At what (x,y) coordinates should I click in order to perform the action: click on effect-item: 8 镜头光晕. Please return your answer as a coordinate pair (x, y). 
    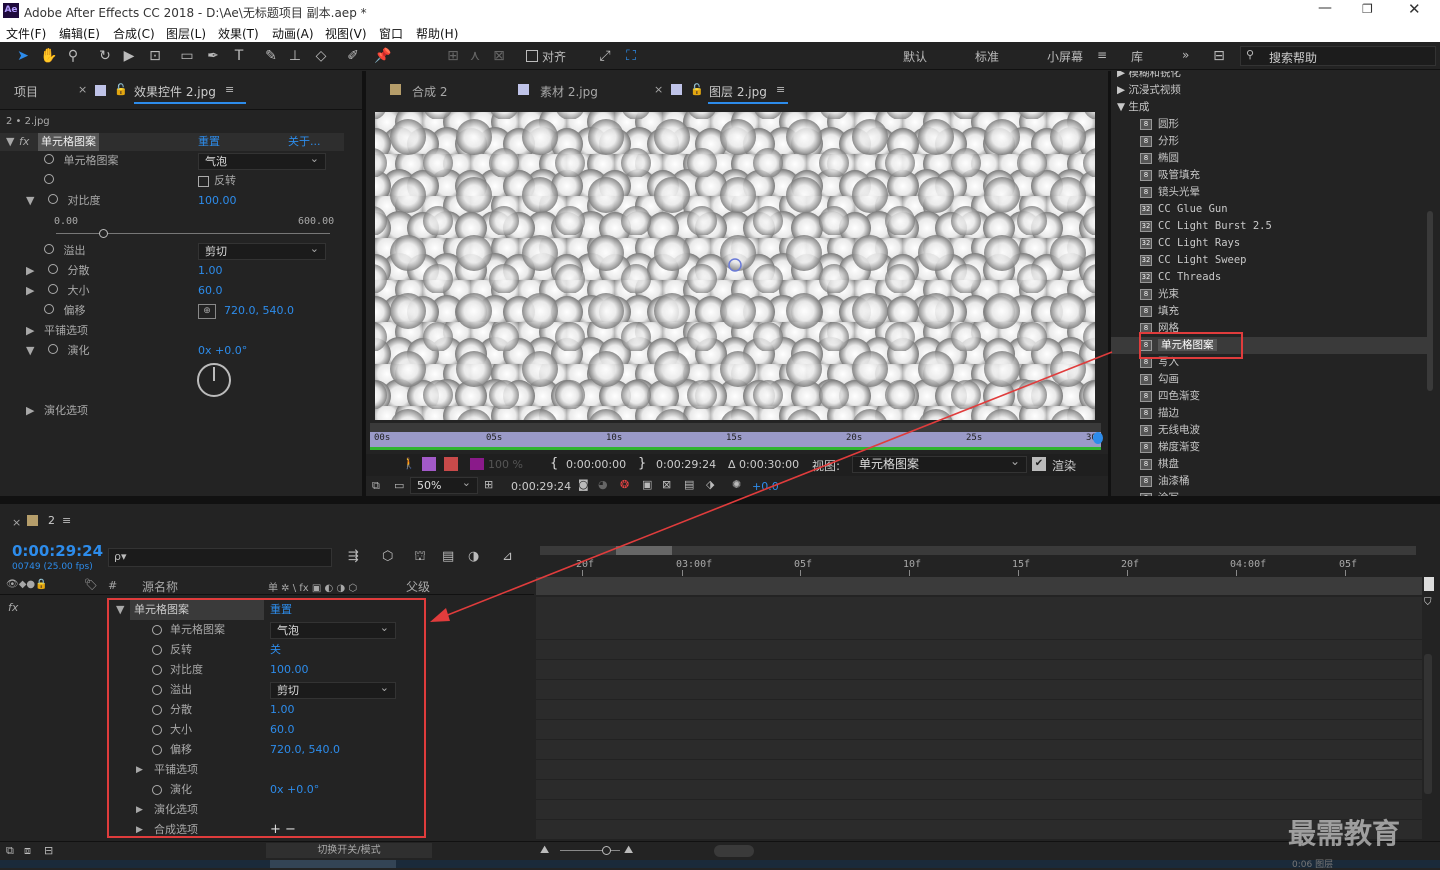
    Looking at the image, I should click on (1170, 192).